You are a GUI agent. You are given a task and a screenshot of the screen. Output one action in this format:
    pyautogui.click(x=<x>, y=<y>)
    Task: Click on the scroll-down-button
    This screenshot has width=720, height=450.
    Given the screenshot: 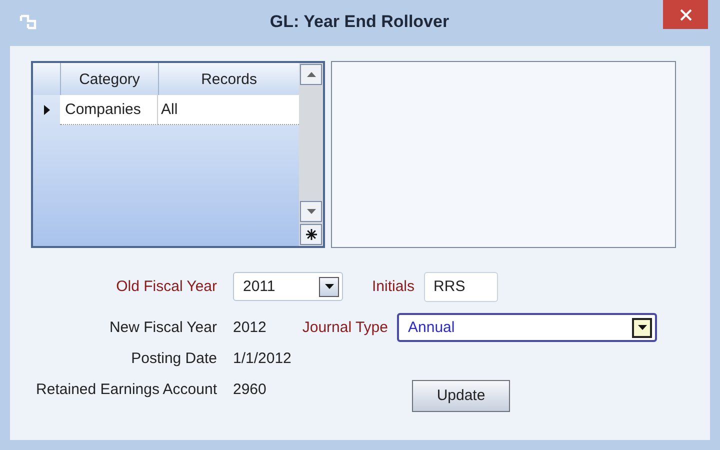 What is the action you would take?
    pyautogui.click(x=311, y=211)
    